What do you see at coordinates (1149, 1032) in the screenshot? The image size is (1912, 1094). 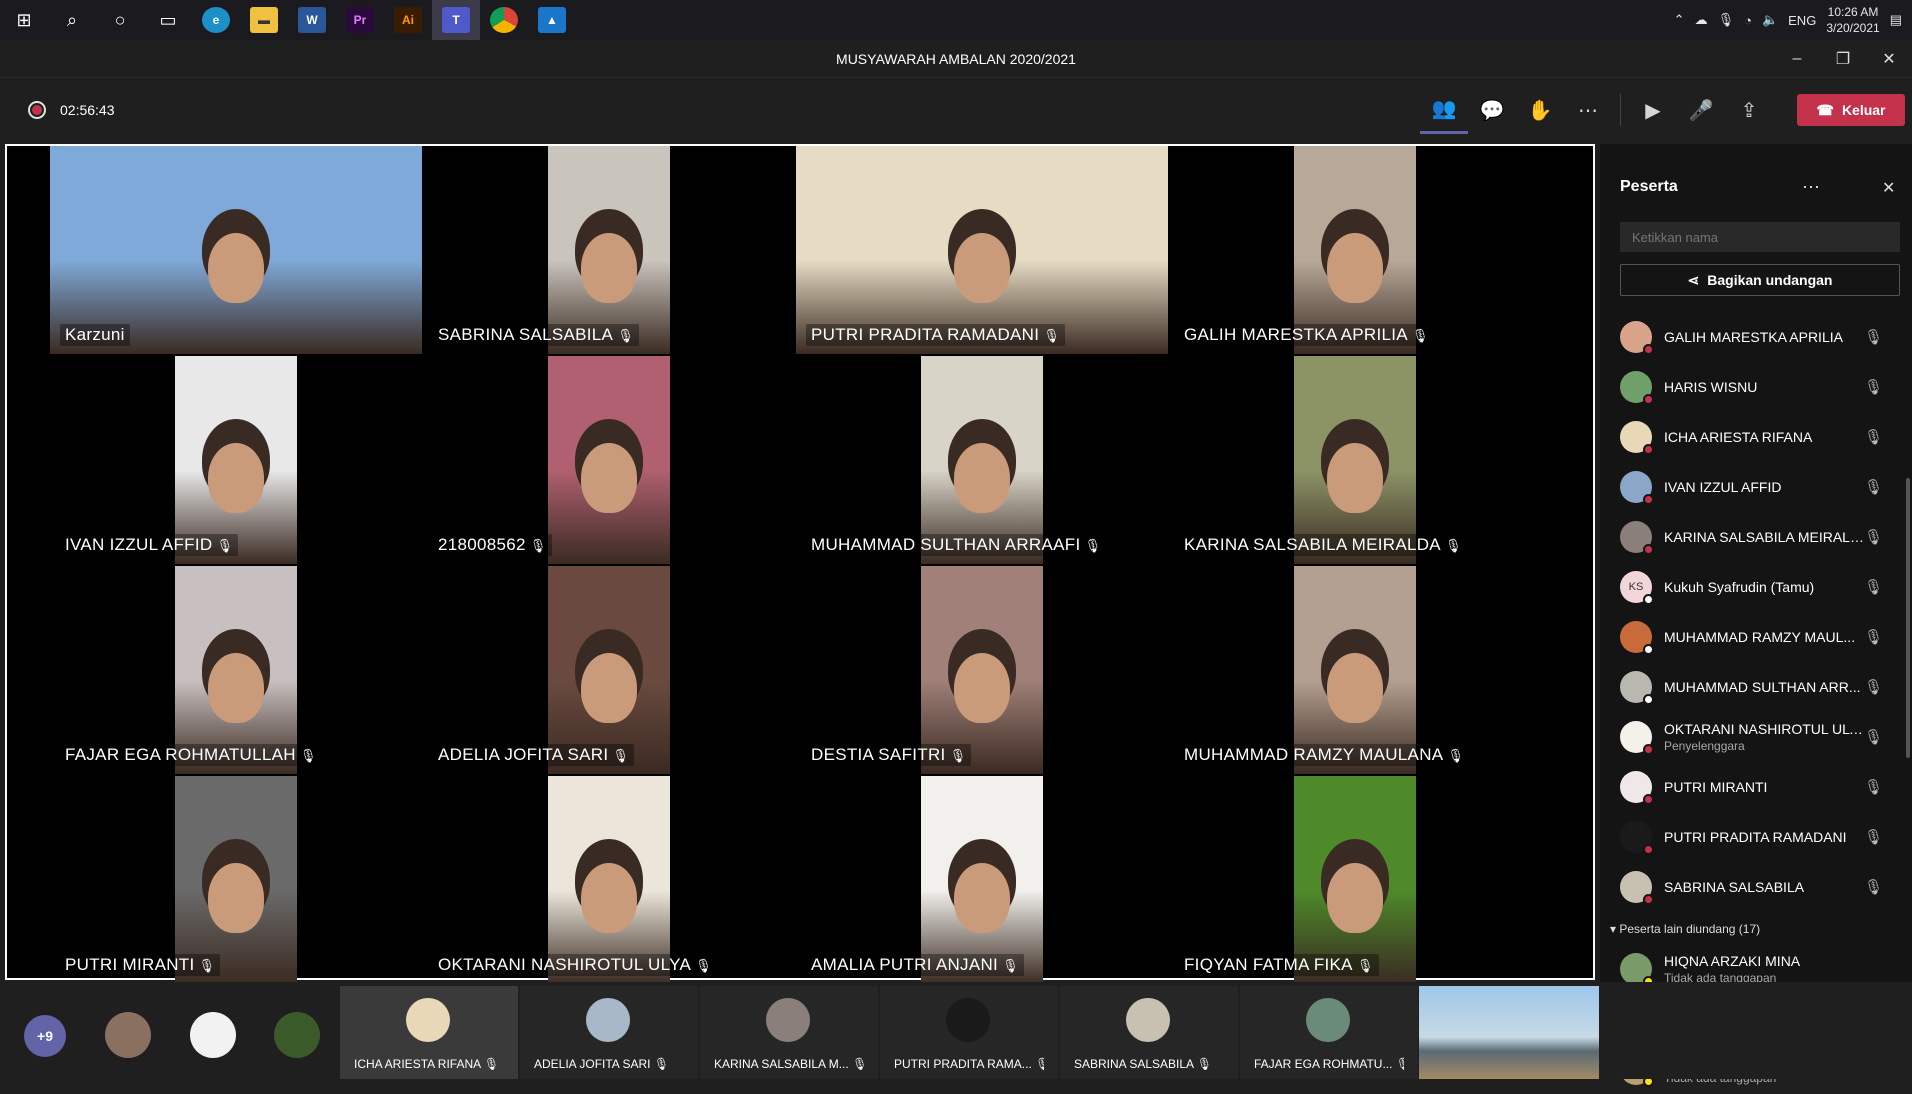 I see `strip-participant-tile: SABRINA SALSABILA 🎙` at bounding box center [1149, 1032].